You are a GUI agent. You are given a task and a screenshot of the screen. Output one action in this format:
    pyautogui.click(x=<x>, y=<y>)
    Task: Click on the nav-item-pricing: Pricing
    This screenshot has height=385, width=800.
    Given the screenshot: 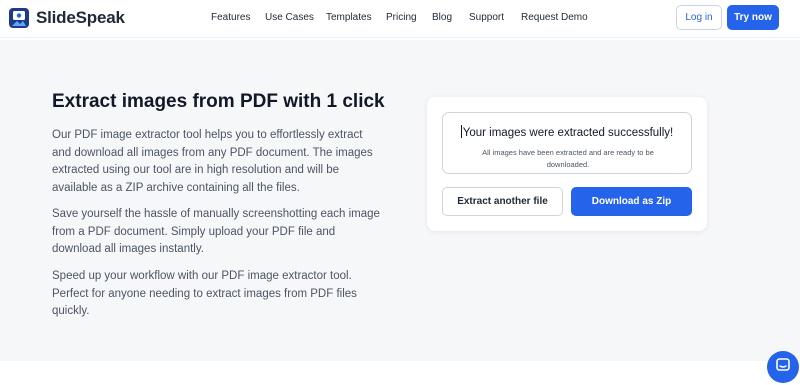 What is the action you would take?
    pyautogui.click(x=401, y=17)
    